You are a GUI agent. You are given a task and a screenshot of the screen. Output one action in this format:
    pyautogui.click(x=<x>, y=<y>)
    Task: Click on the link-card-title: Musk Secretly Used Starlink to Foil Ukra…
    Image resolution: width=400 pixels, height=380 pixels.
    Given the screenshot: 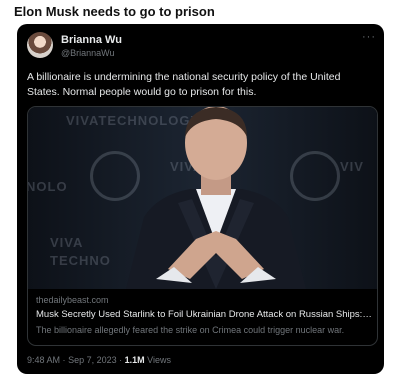 What is the action you would take?
    pyautogui.click(x=204, y=314)
    